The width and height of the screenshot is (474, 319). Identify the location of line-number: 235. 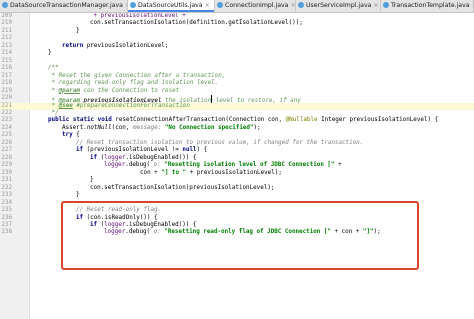
(6, 210).